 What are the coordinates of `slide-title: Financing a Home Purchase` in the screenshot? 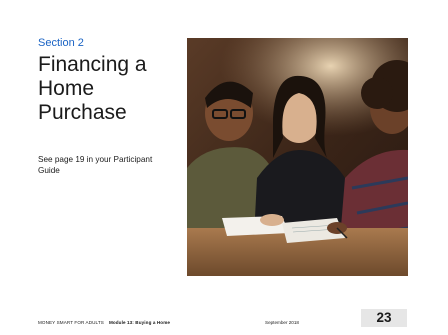 It's located at (92, 88).